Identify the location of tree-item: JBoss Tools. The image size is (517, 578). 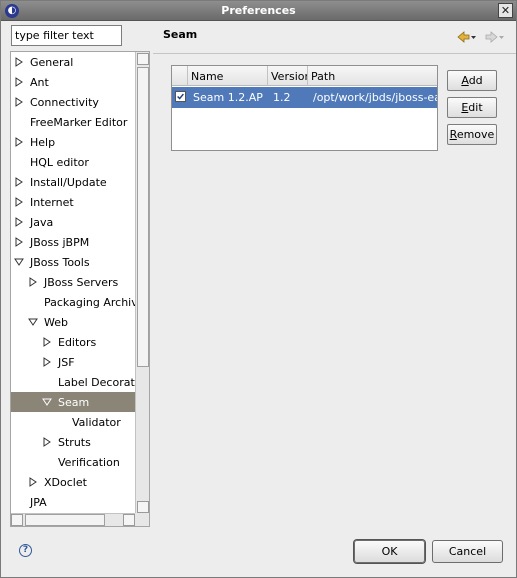
(73, 262).